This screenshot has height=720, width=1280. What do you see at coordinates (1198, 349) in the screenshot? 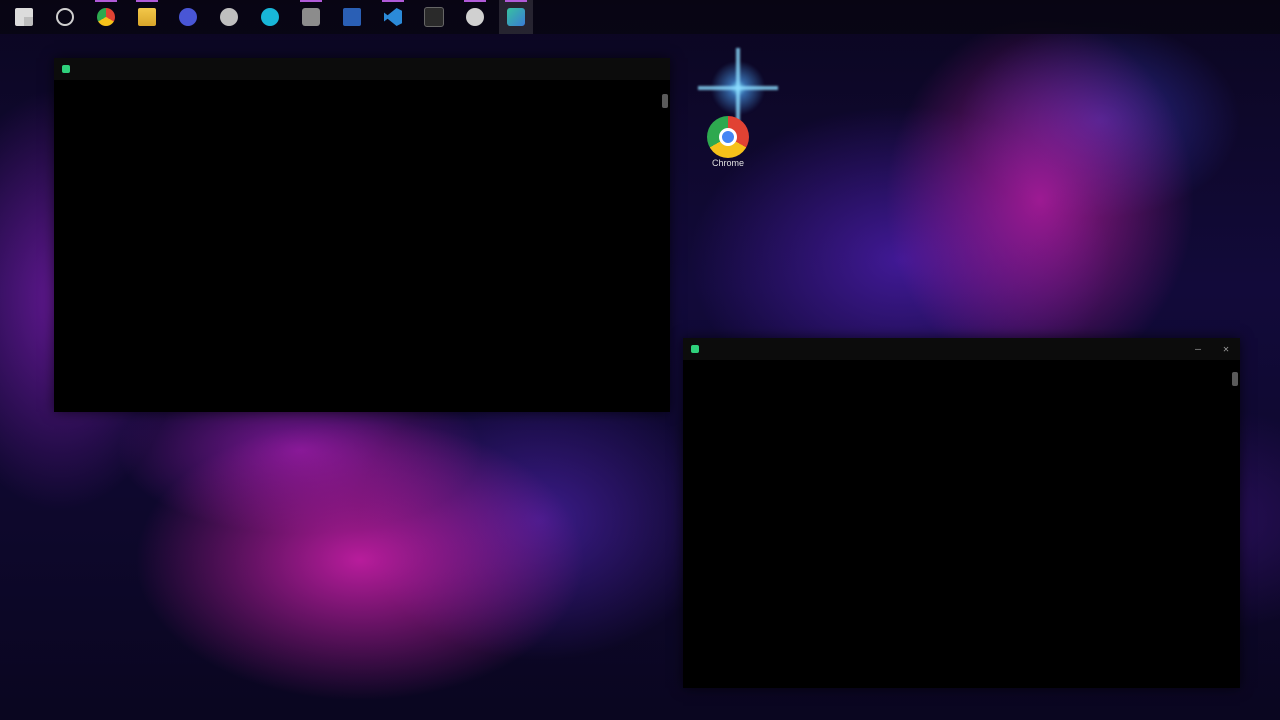
I see `minimize-button: —` at bounding box center [1198, 349].